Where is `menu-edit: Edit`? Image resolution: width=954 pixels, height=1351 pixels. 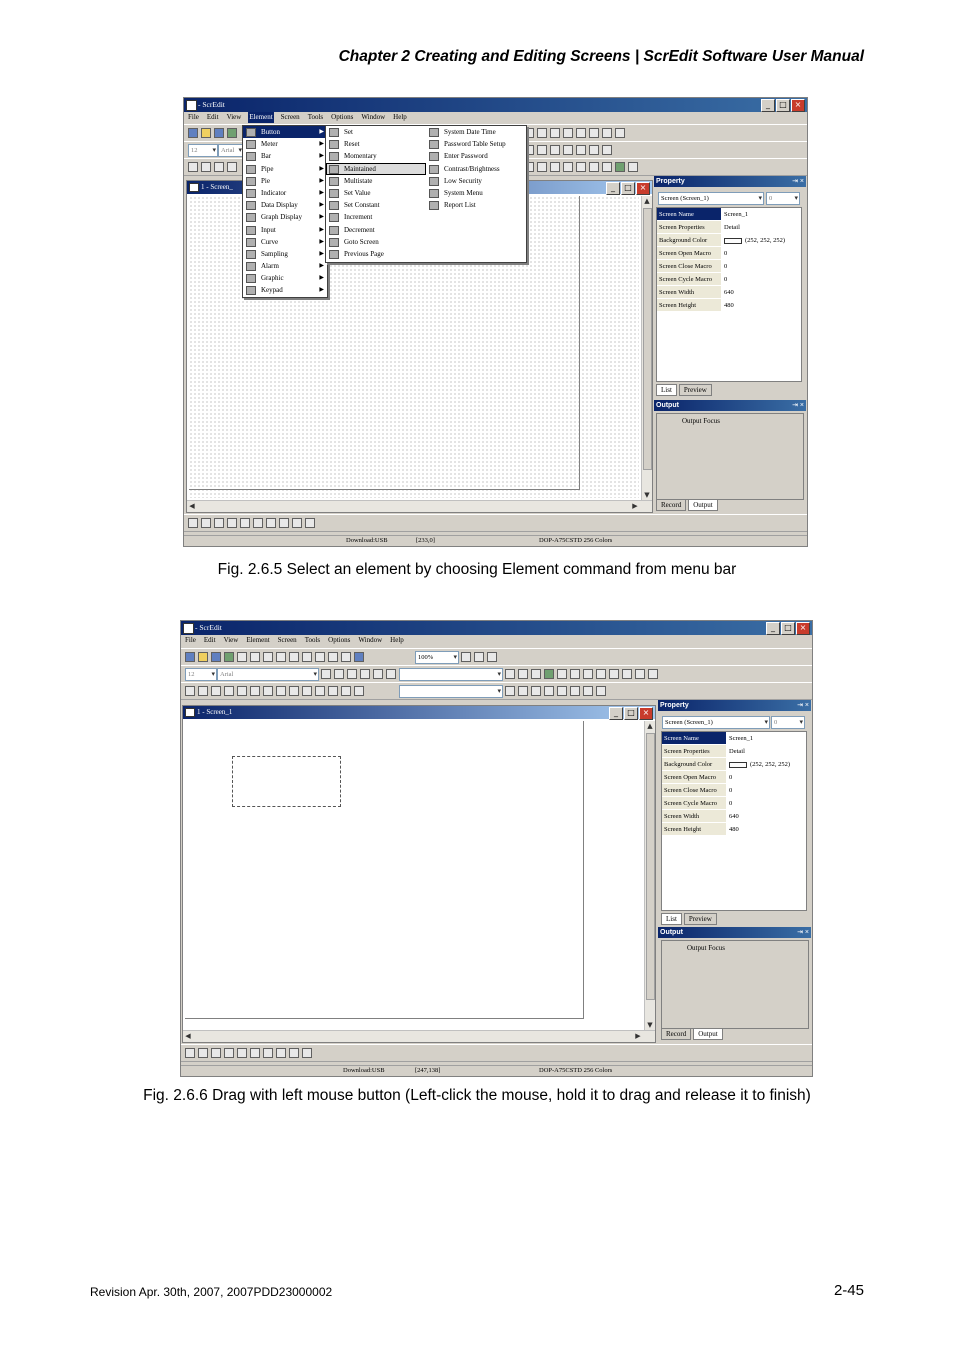 menu-edit: Edit is located at coordinates (210, 640).